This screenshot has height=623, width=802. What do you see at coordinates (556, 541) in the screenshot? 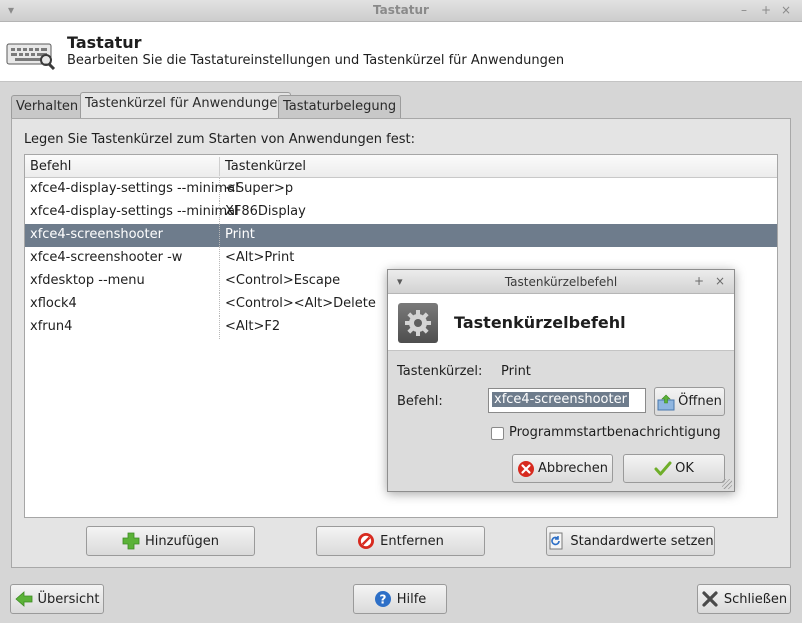
I see `revert-icon` at bounding box center [556, 541].